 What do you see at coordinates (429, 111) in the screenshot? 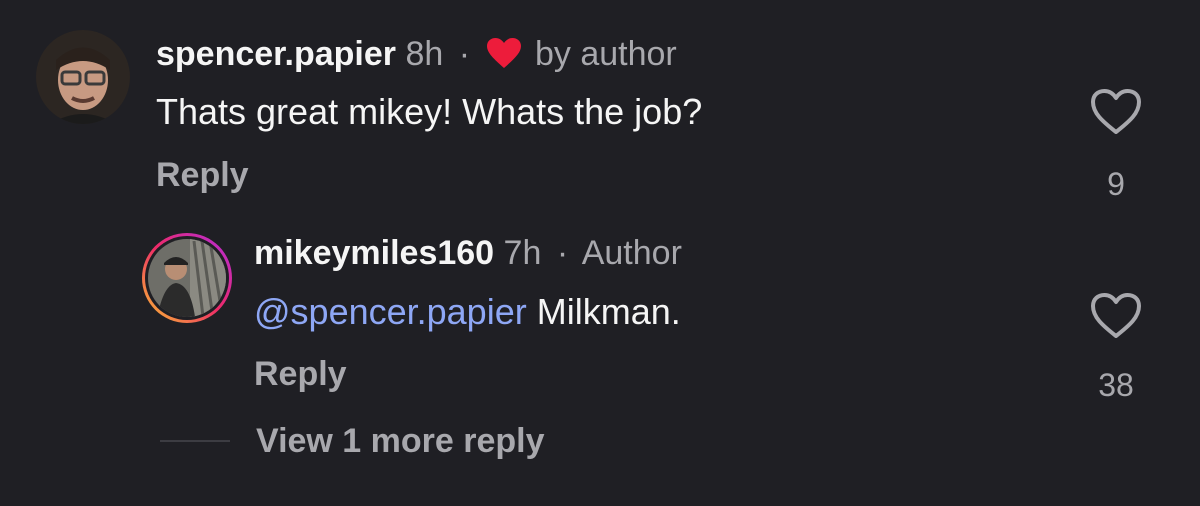
I see `comment-text: Thats great mikey! Whats the job?` at bounding box center [429, 111].